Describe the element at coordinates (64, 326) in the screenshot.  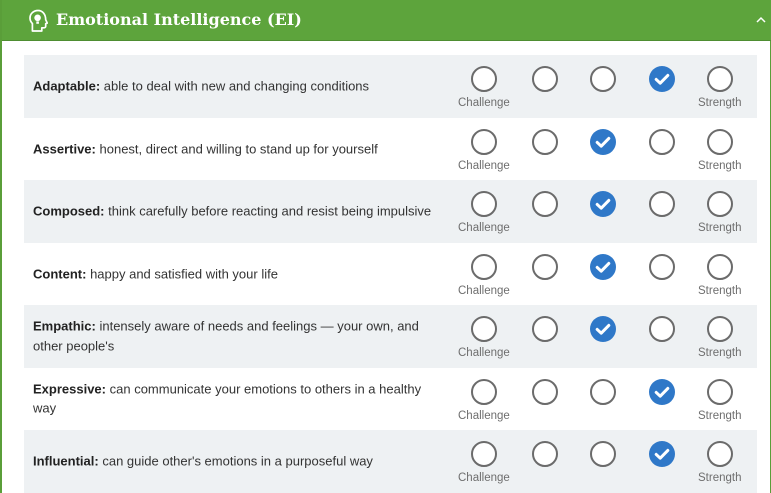
I see `trait-name: Empathic:` at that location.